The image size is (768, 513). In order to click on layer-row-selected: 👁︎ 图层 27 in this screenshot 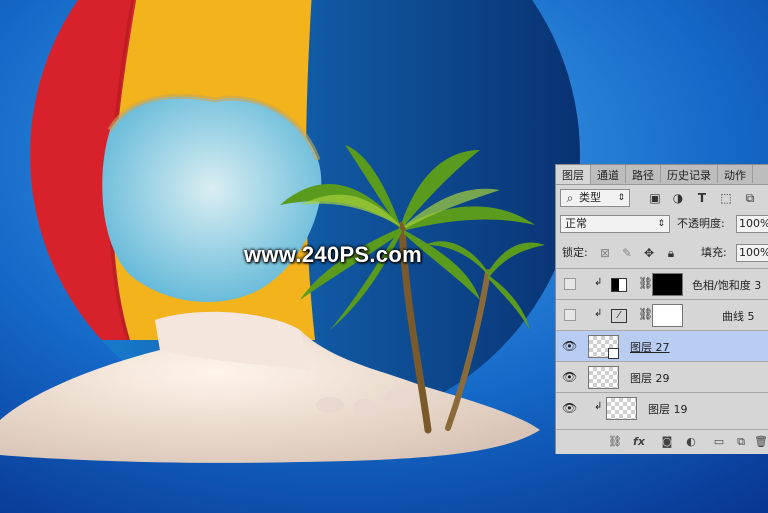, I will do `click(662, 345)`.